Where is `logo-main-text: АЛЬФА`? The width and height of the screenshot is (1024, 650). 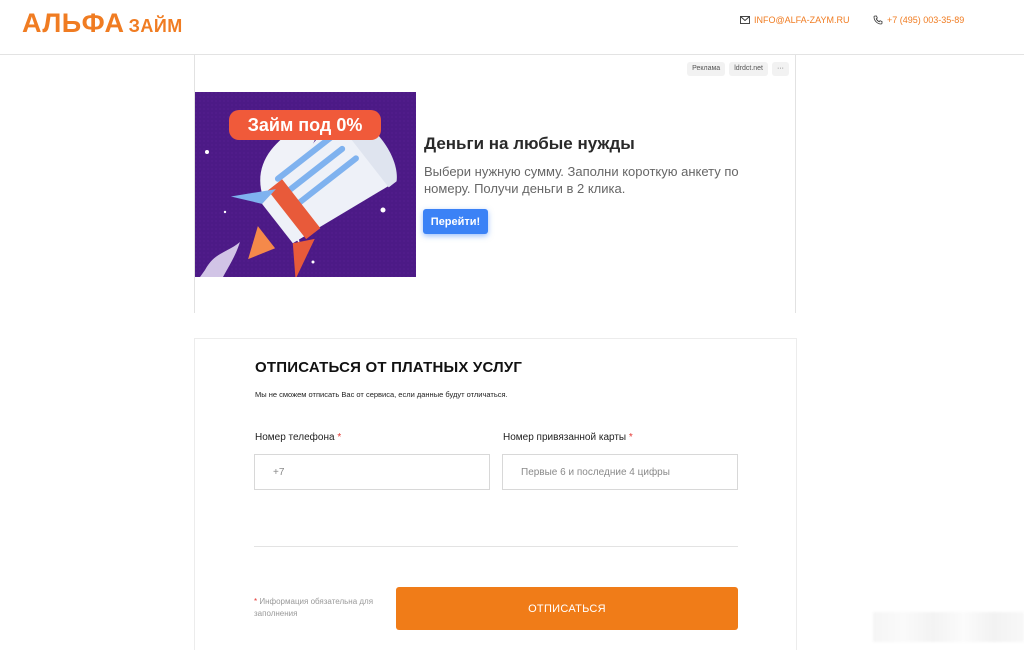 logo-main-text: АЛЬФА is located at coordinates (73, 23).